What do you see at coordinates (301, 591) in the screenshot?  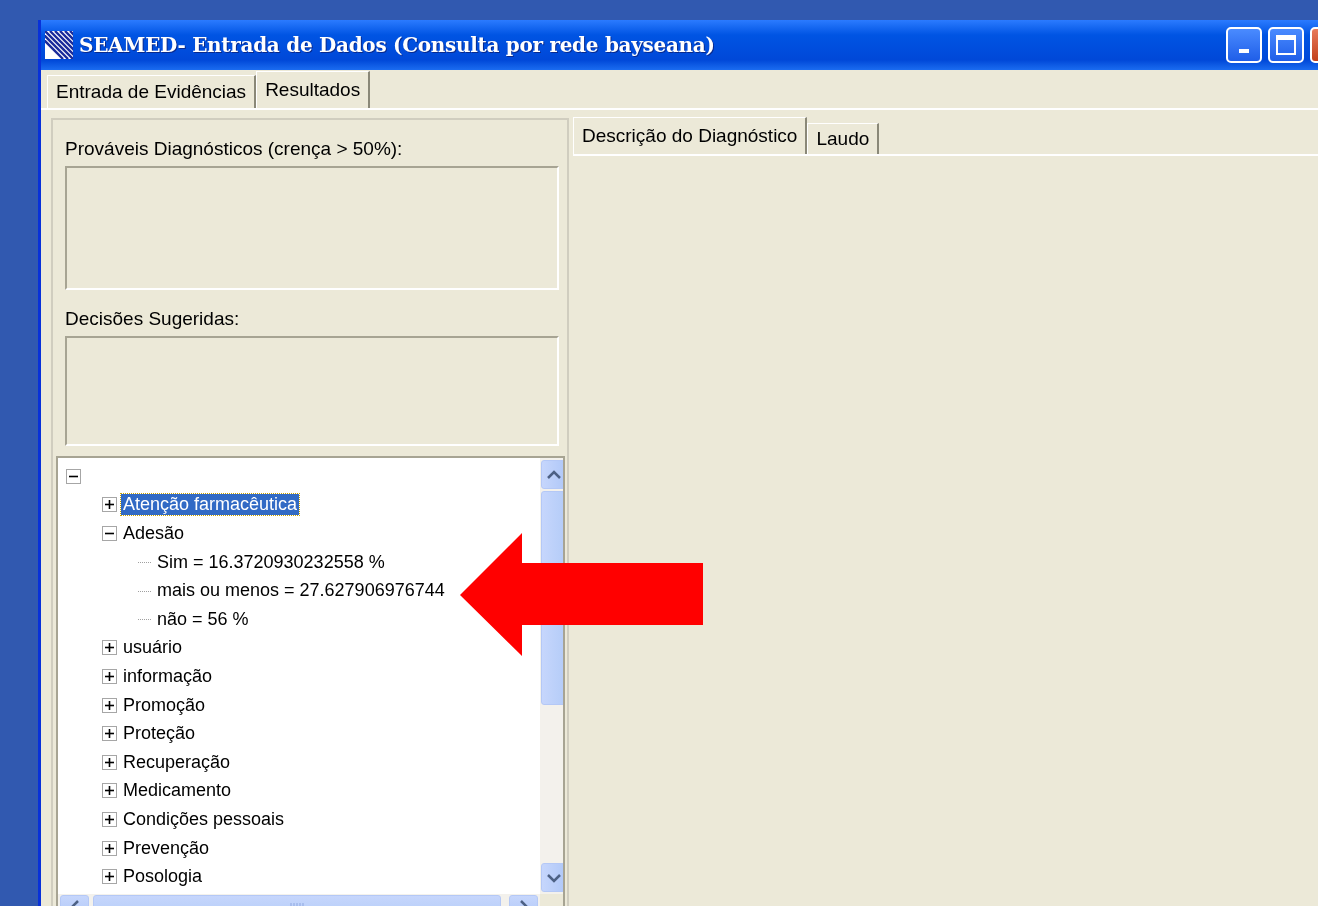 I see `tree-item: mais ou menos = 27.627906976744` at bounding box center [301, 591].